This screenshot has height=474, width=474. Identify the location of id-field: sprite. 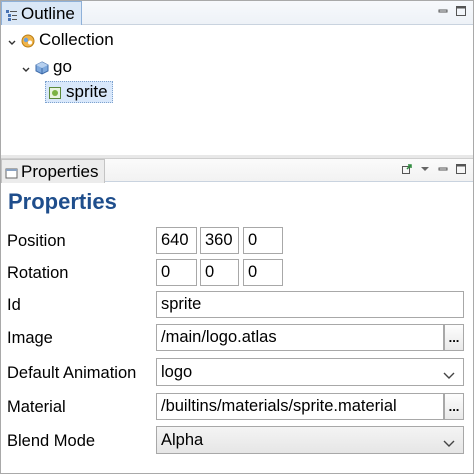
(310, 304).